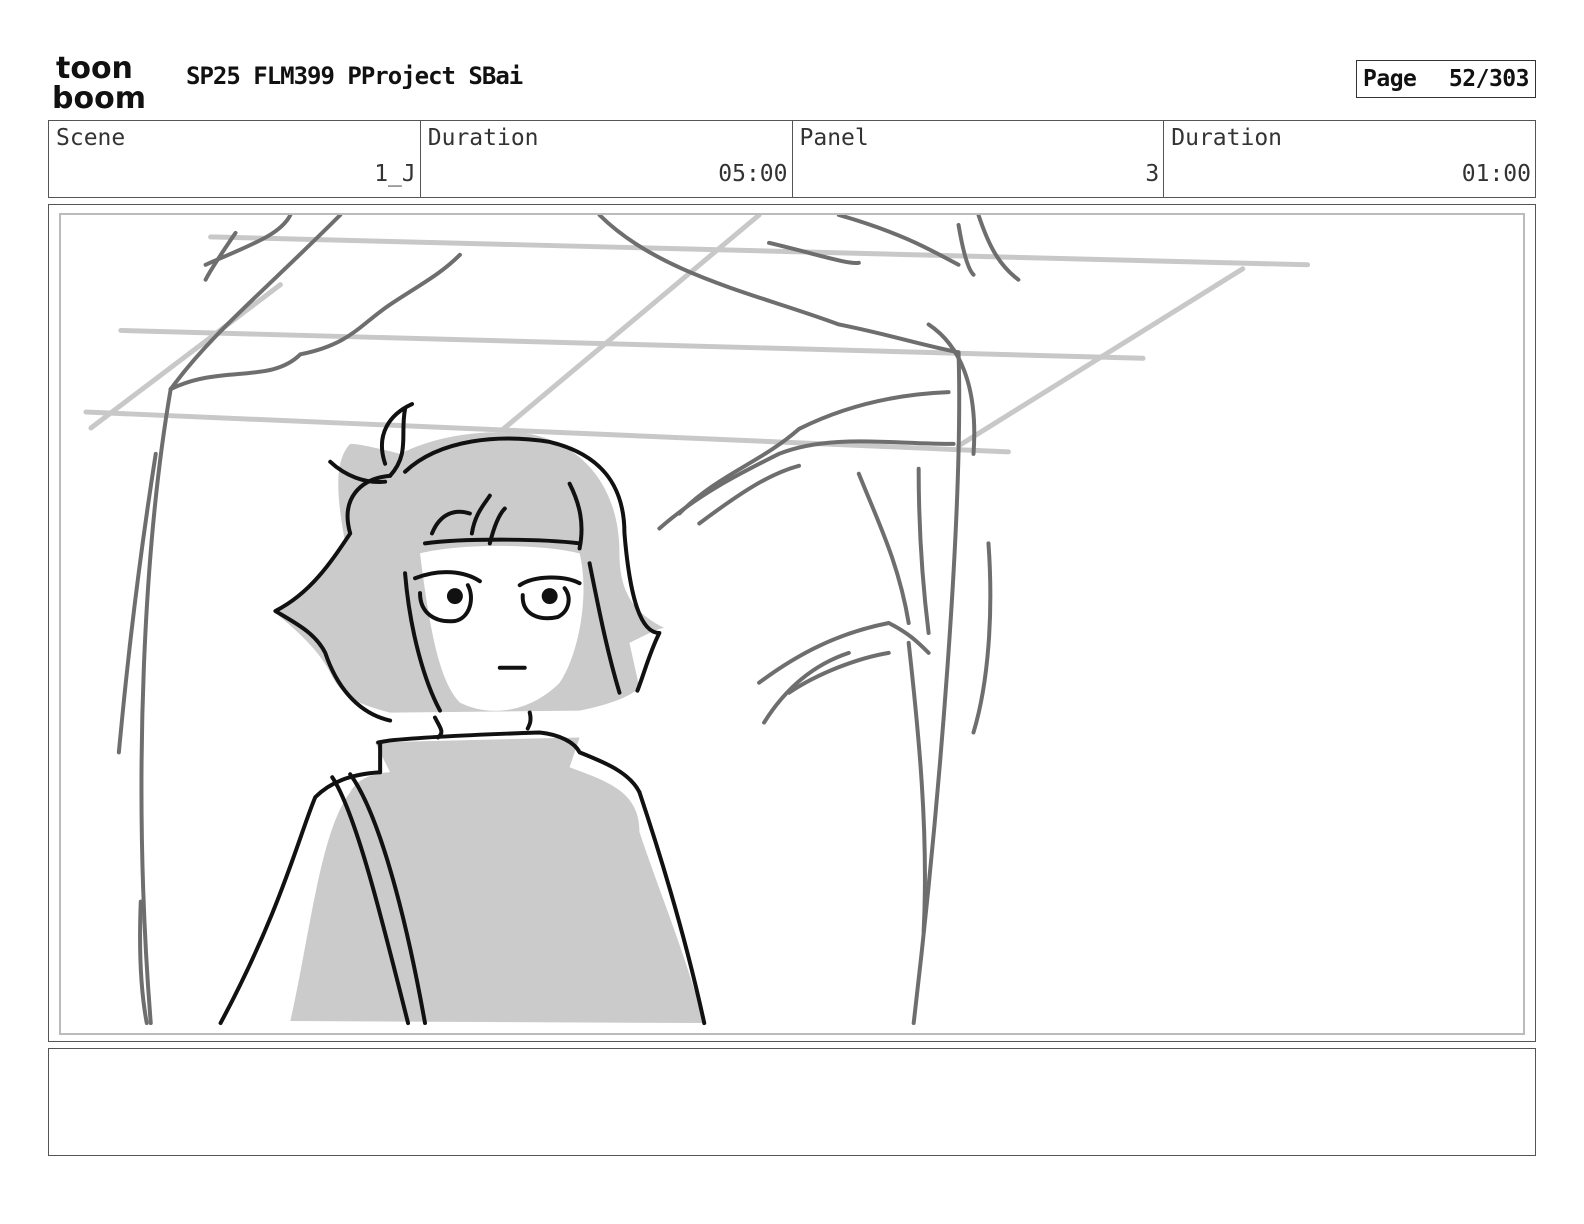 This screenshot has width=1584, height=1224. I want to click on toon-boom-logo-icon: toon boom, so click(99, 82).